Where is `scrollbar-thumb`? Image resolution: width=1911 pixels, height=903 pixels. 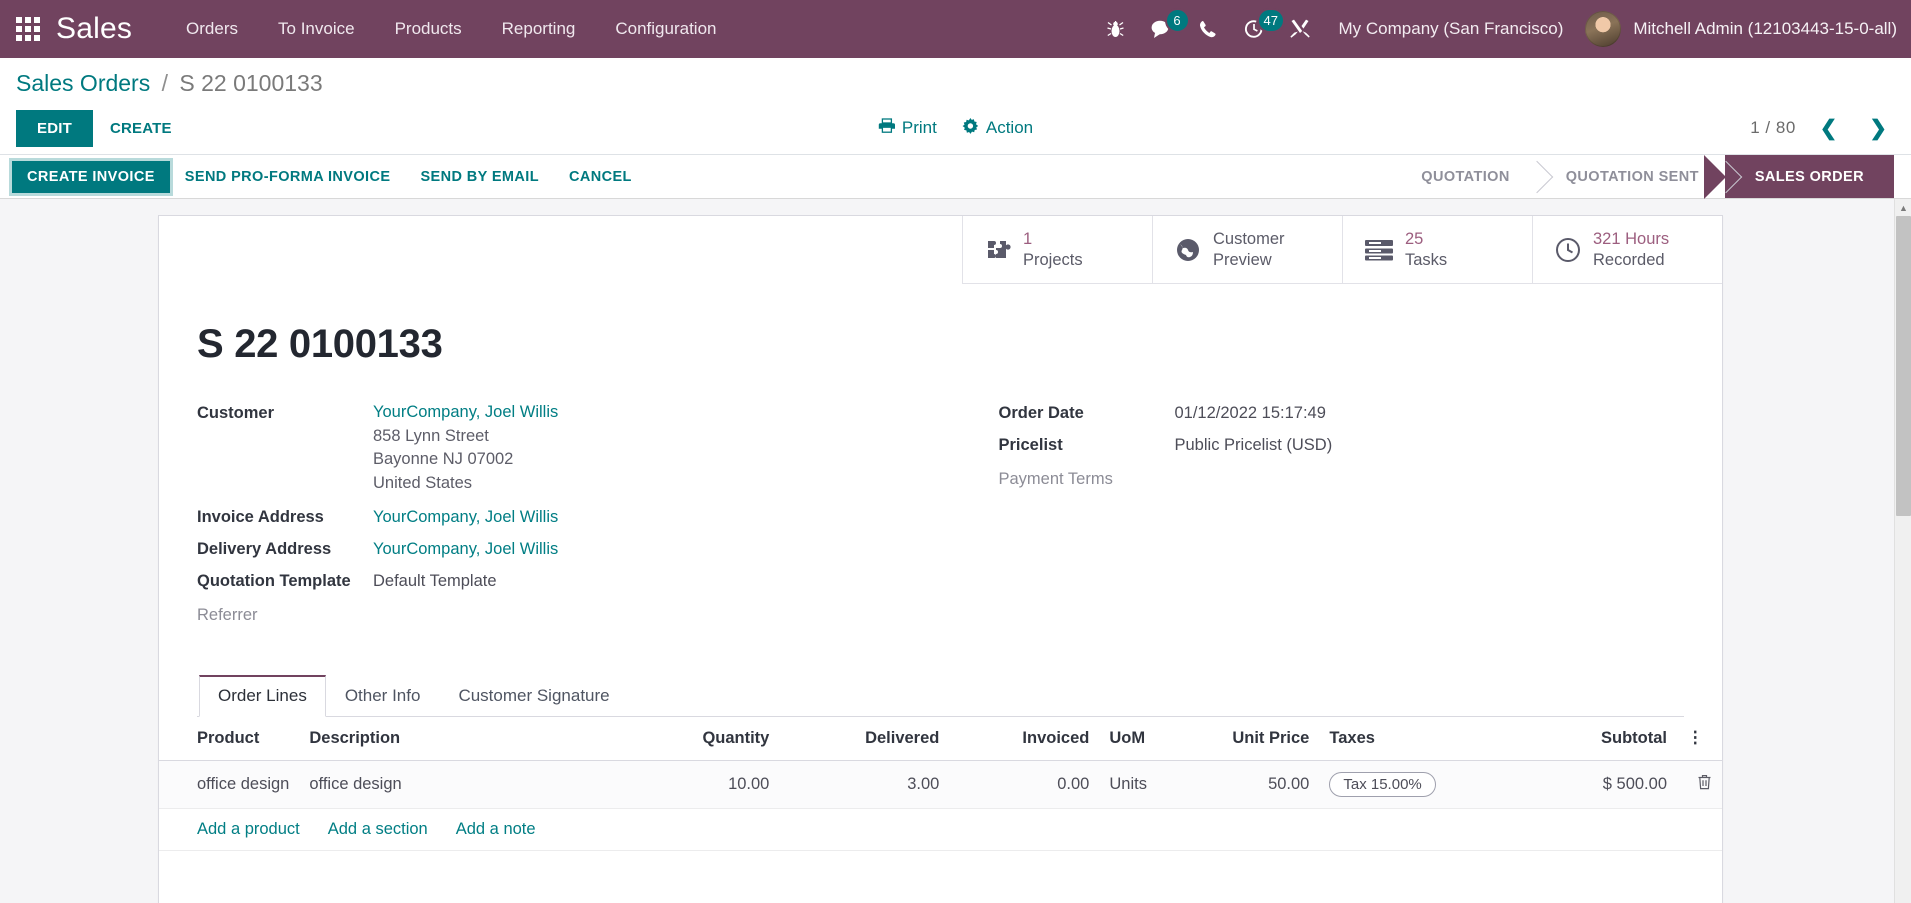
scrollbar-thumb is located at coordinates (1903, 366).